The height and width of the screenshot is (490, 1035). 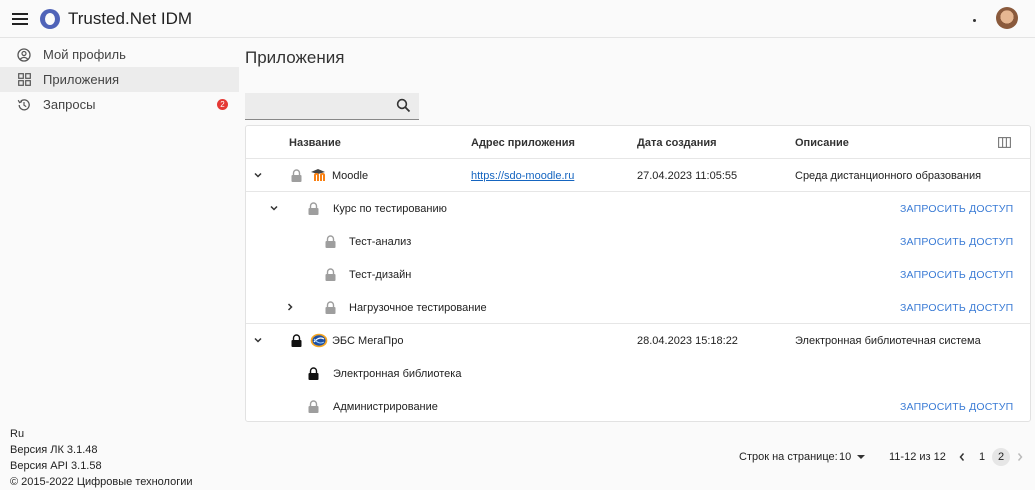 What do you see at coordinates (638, 241) in the screenshot?
I see `table-row: Тест-анализ ЗАПРОСИТЬ ДОСТУП` at bounding box center [638, 241].